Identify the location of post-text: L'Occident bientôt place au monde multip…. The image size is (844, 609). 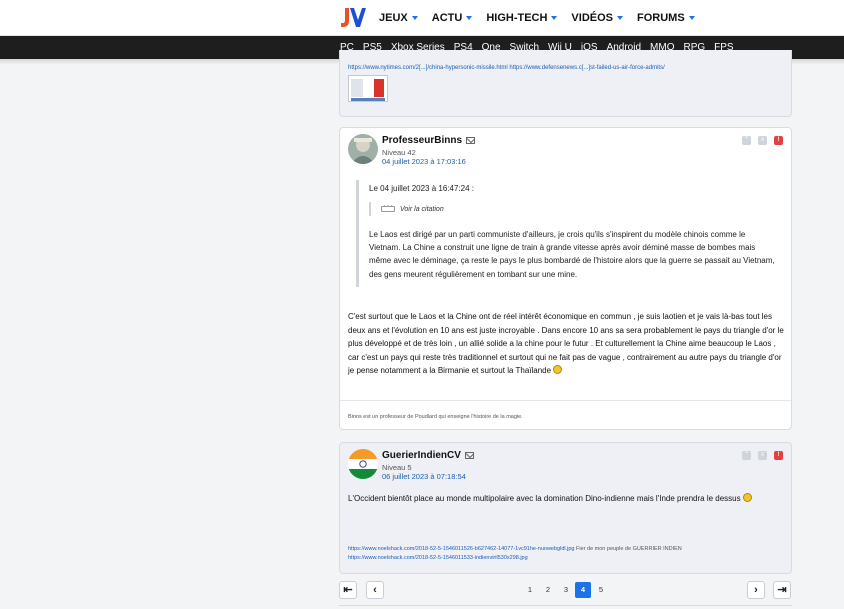
(544, 498).